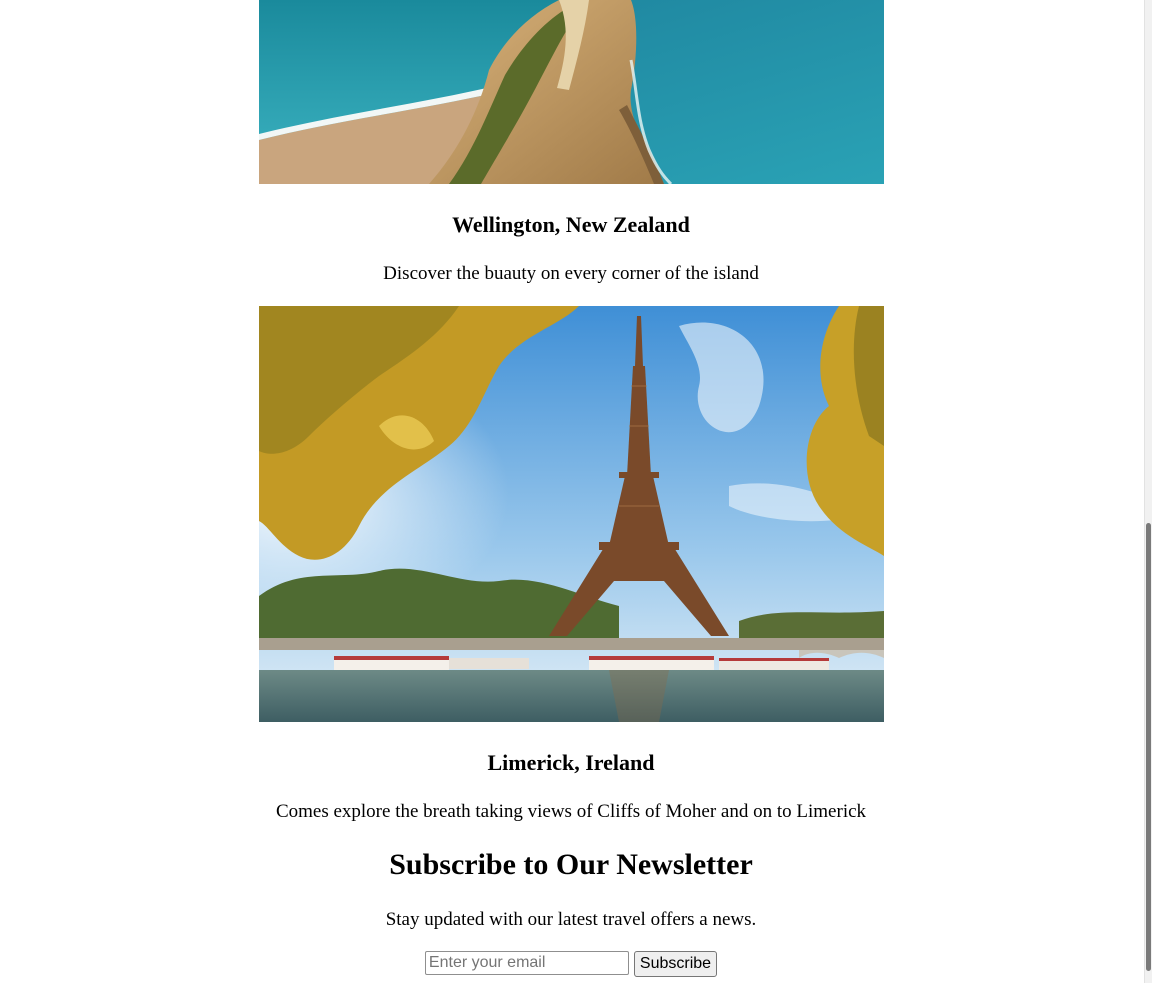 Image resolution: width=1152 pixels, height=983 pixels. What do you see at coordinates (1148, 491) in the screenshot?
I see `vertical-scrollbar` at bounding box center [1148, 491].